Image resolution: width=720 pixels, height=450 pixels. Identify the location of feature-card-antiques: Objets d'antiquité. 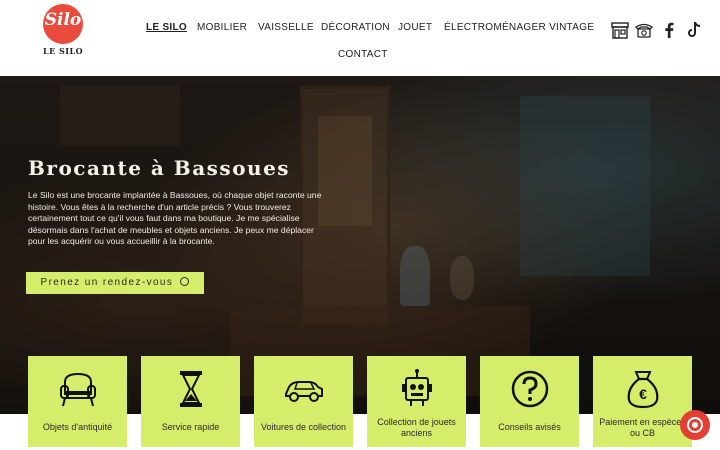
(77, 401).